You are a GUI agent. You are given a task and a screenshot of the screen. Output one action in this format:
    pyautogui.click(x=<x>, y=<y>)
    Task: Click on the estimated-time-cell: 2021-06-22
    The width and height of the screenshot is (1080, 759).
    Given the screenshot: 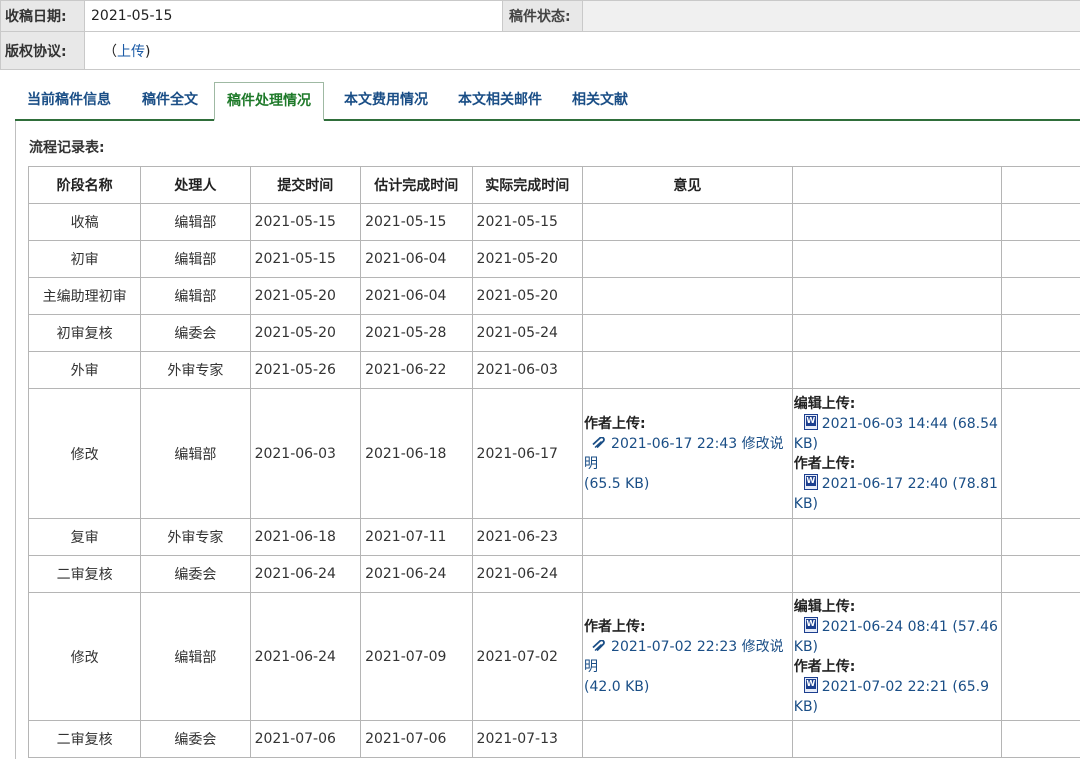 What is the action you would take?
    pyautogui.click(x=416, y=370)
    